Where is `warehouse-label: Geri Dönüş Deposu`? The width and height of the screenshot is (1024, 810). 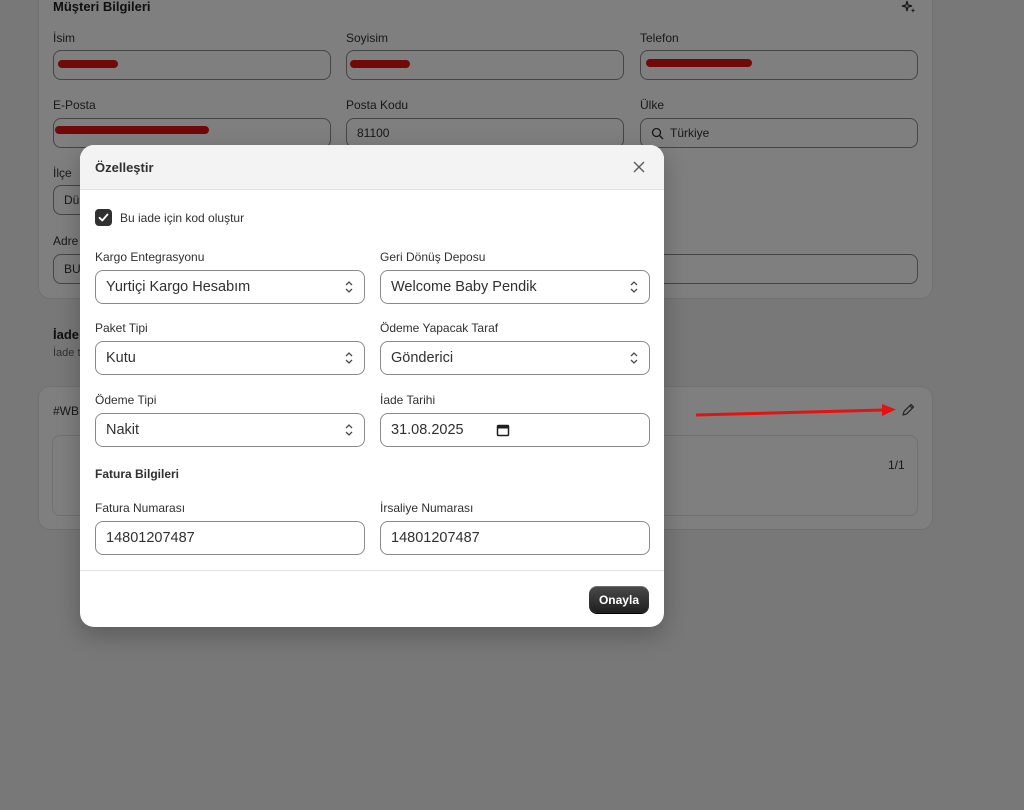
warehouse-label: Geri Dönüş Deposu is located at coordinates (433, 257).